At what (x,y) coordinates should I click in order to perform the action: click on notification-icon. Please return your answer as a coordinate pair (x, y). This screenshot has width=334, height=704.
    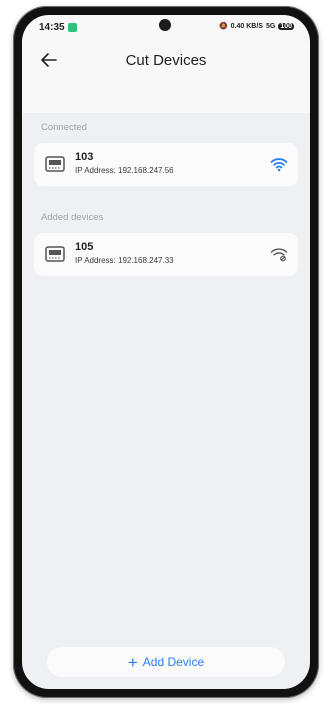
    Looking at the image, I should click on (72, 27).